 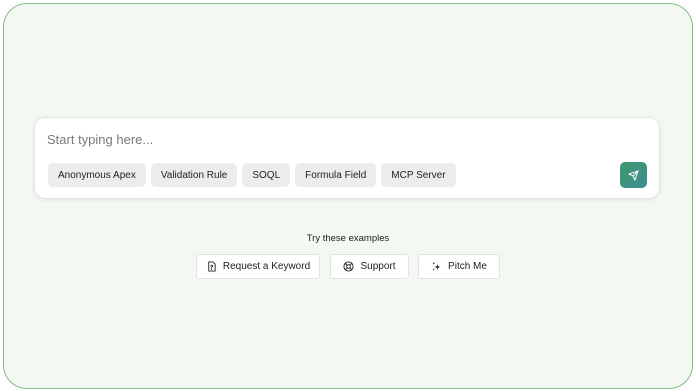 What do you see at coordinates (418, 175) in the screenshot?
I see `chip-mcp-server: MCP Server` at bounding box center [418, 175].